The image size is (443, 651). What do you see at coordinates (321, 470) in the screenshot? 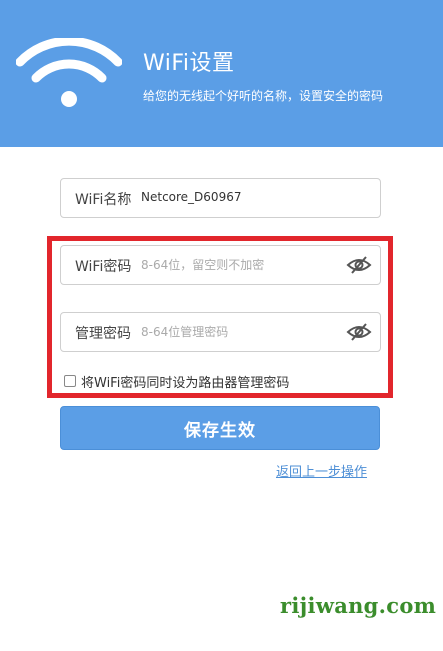
I see `back-link: 返回上一步操作` at bounding box center [321, 470].